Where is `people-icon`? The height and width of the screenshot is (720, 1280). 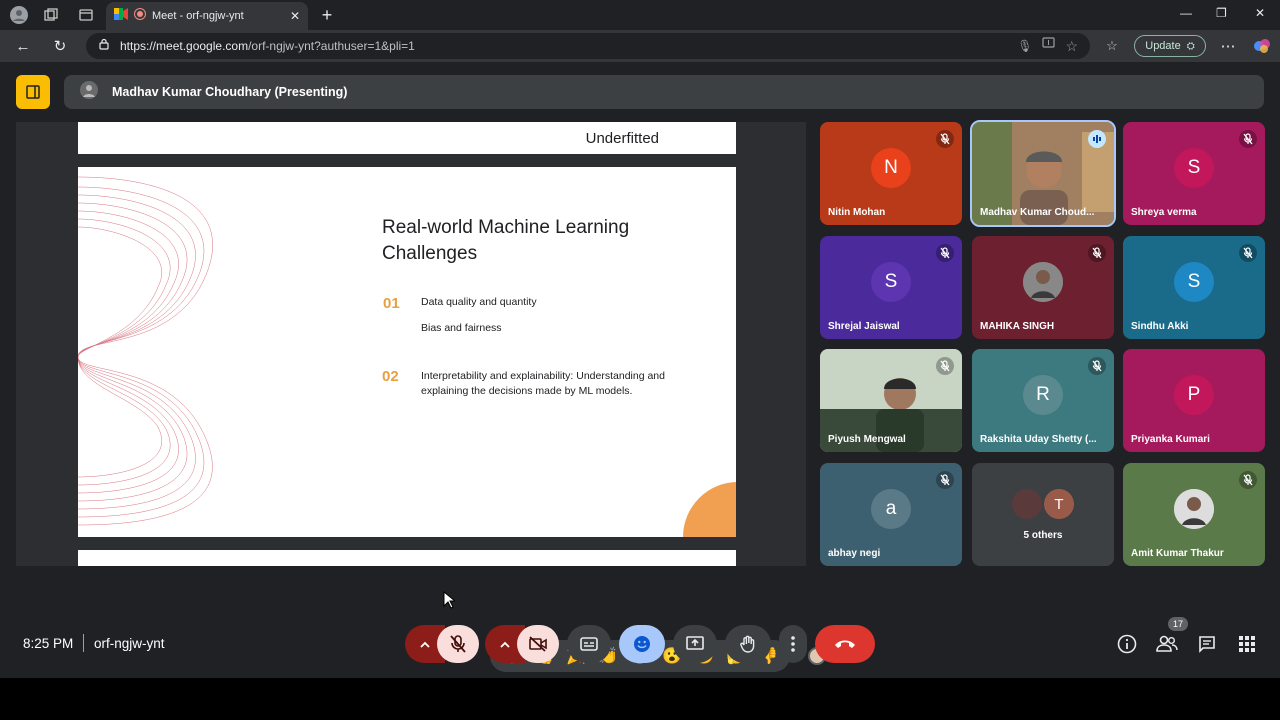 people-icon is located at coordinates (1167, 643).